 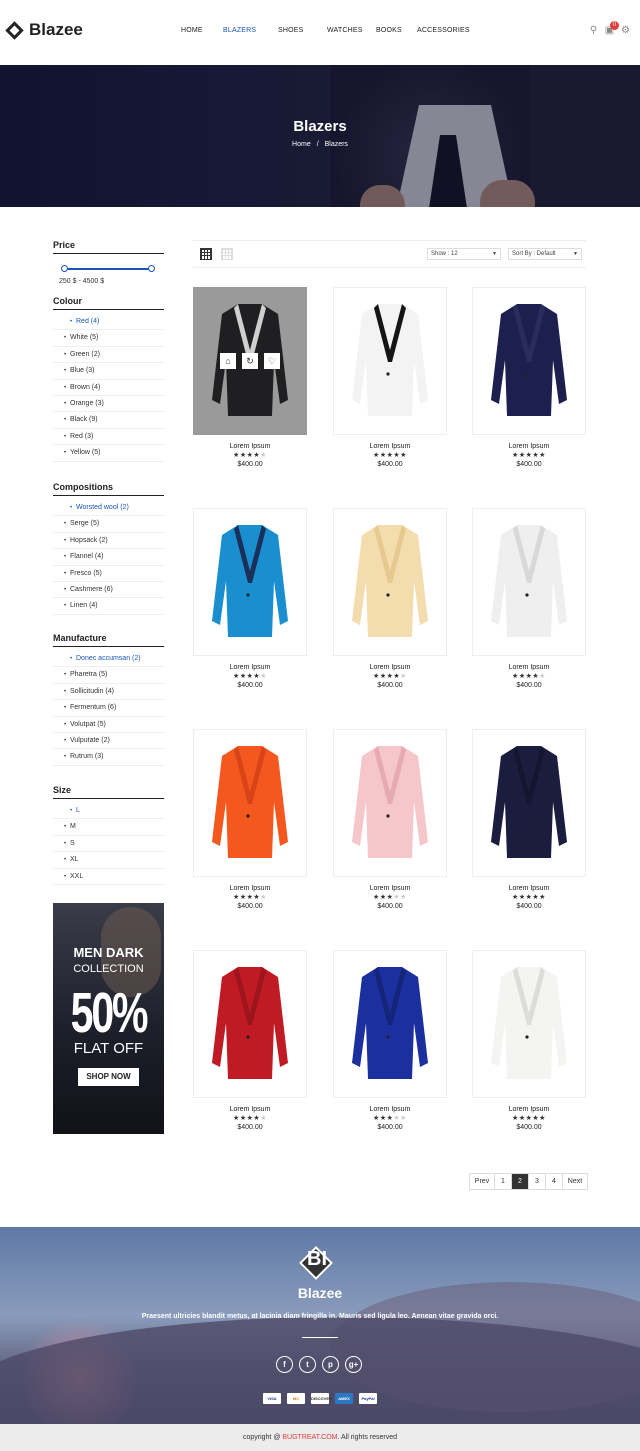 I want to click on composition-item: Cashmere (6), so click(x=108, y=590).